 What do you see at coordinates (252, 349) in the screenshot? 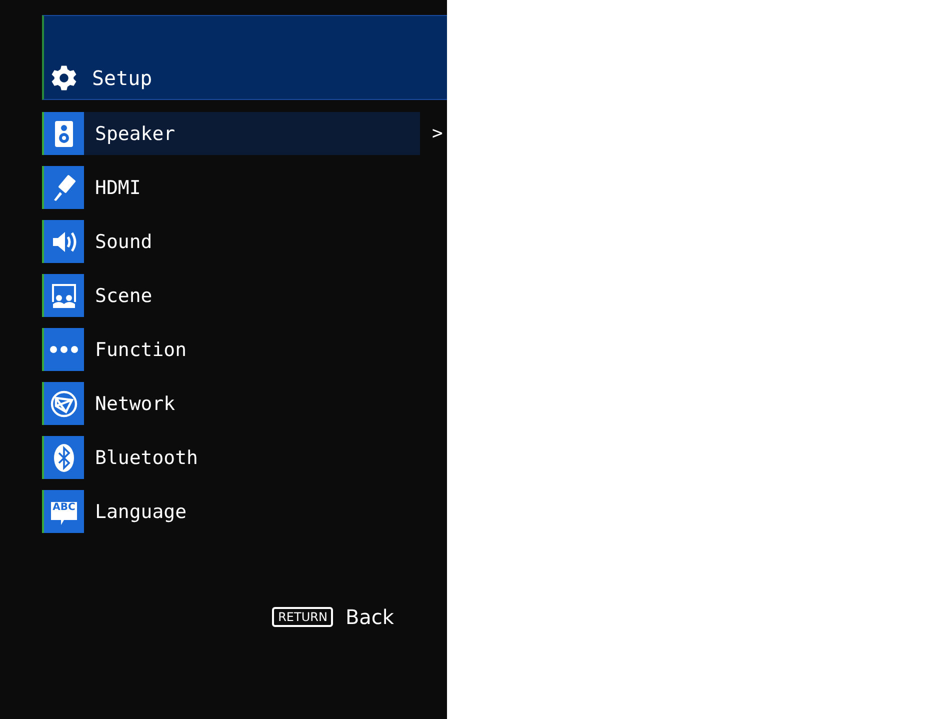
I see `menu-item: Function` at bounding box center [252, 349].